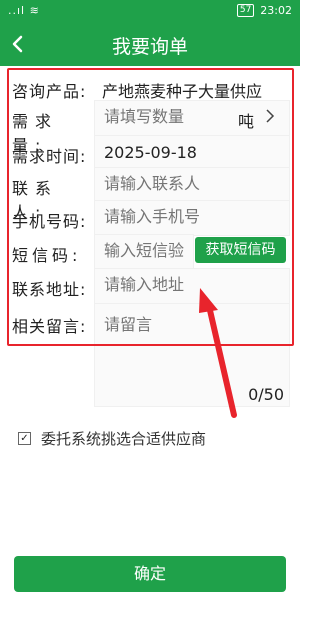 This screenshot has width=320, height=623. I want to click on delegate-option: ✓ 委托系统挑选合适供应商, so click(112, 438).